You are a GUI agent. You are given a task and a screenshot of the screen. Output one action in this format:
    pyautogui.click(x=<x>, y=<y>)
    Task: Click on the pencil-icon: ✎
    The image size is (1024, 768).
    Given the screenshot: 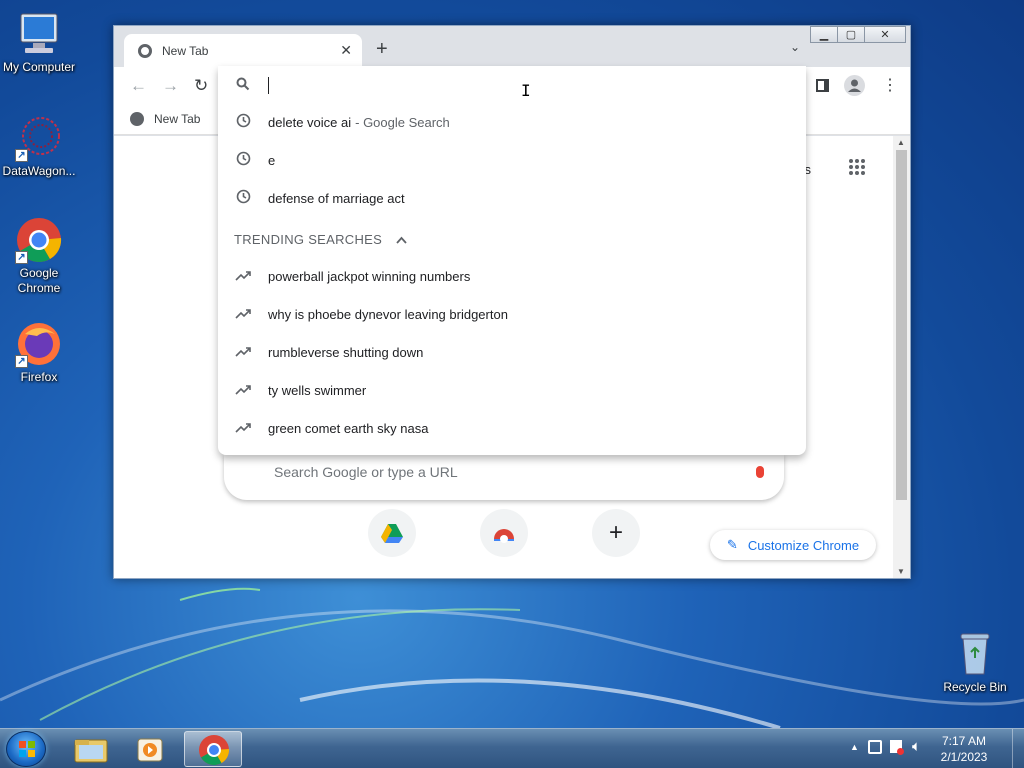 What is the action you would take?
    pyautogui.click(x=732, y=544)
    